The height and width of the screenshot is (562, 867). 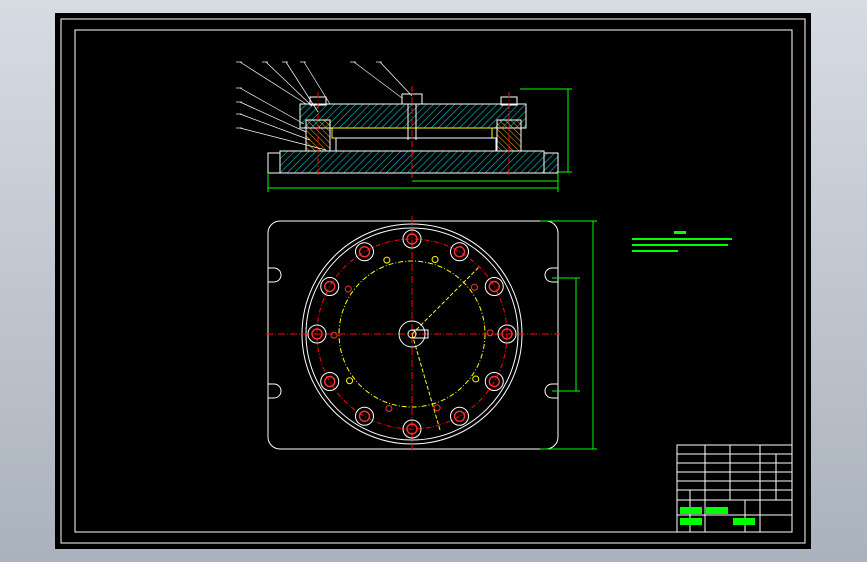 I want to click on notes-line-2-mark, so click(x=680, y=245).